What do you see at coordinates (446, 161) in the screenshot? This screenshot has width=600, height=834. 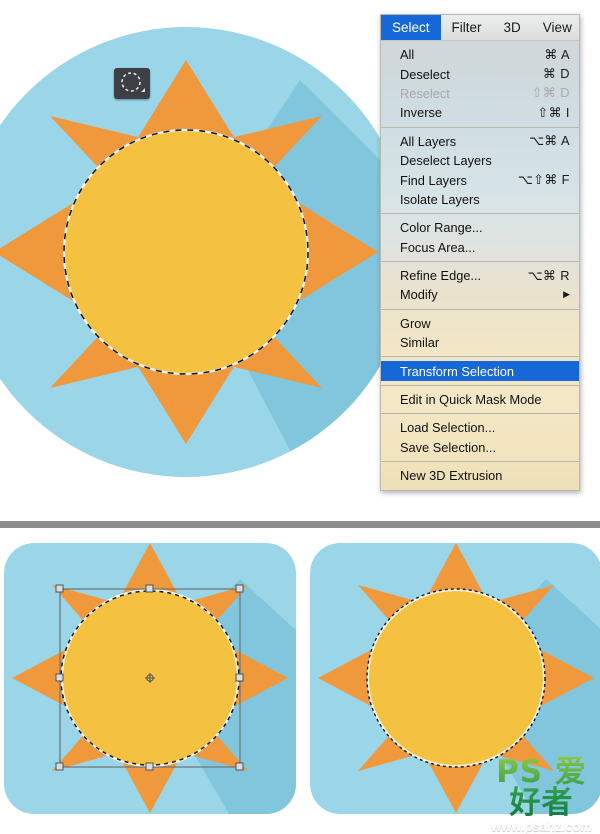 I see `menu-item-label: Deselect Layers` at bounding box center [446, 161].